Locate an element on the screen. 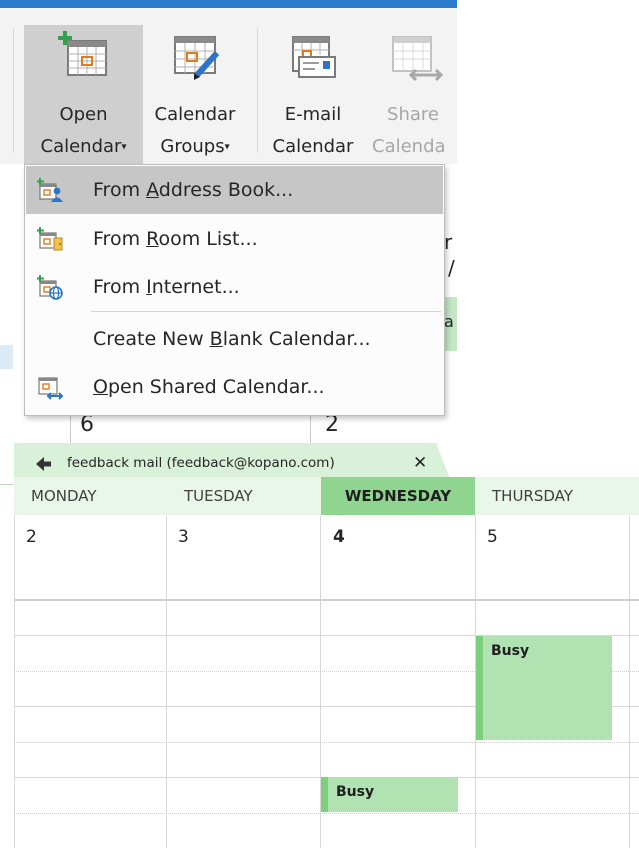 This screenshot has width=639, height=848. arrow-left-icon is located at coordinates (44, 464).